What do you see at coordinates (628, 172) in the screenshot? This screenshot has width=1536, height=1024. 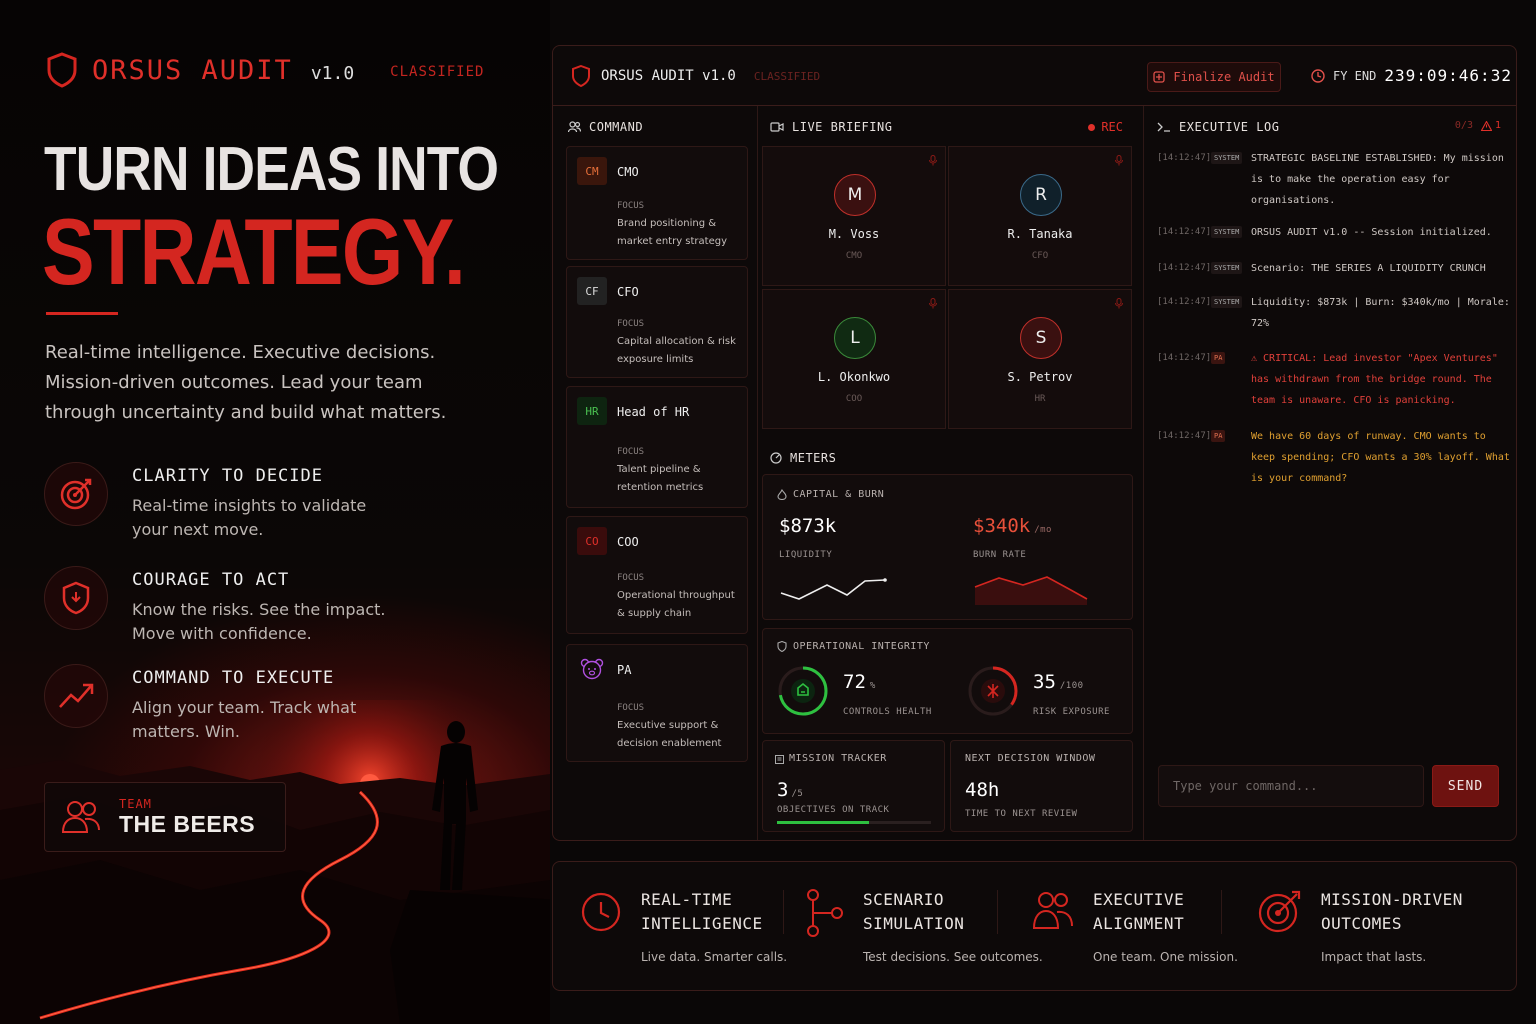 I see `role-title: CMO` at bounding box center [628, 172].